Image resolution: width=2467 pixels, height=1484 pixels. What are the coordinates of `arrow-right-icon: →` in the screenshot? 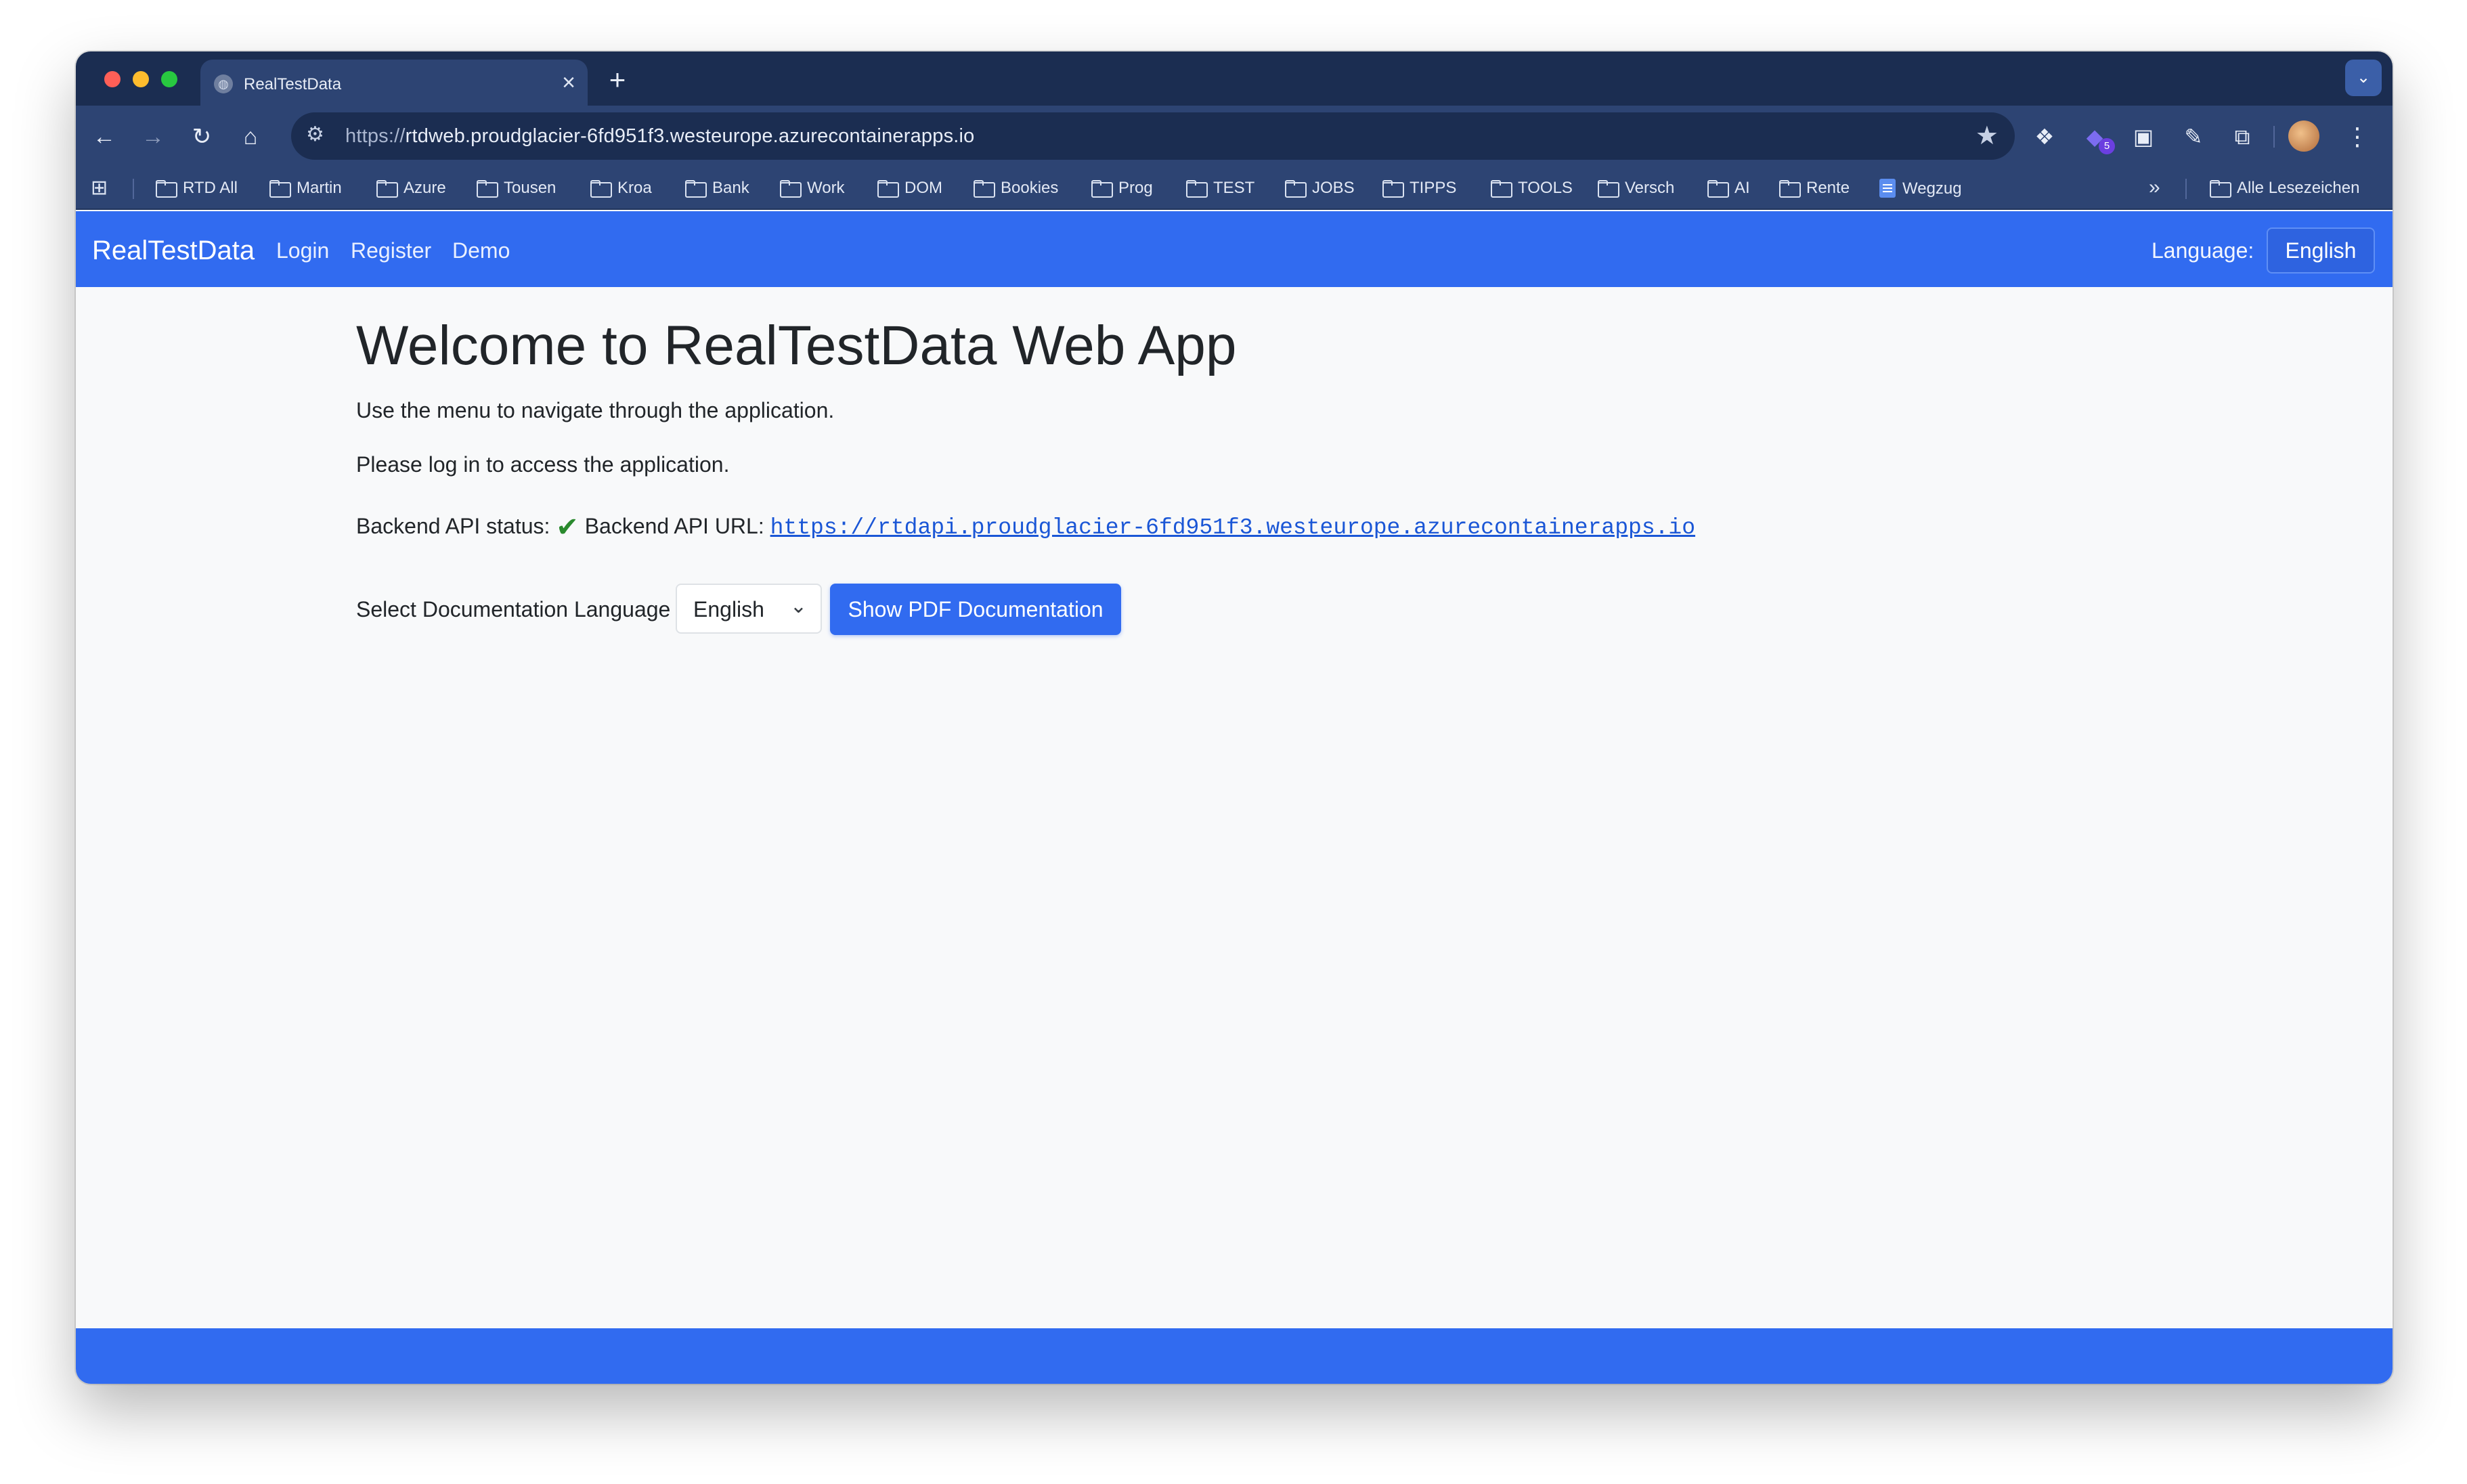 It's located at (153, 137).